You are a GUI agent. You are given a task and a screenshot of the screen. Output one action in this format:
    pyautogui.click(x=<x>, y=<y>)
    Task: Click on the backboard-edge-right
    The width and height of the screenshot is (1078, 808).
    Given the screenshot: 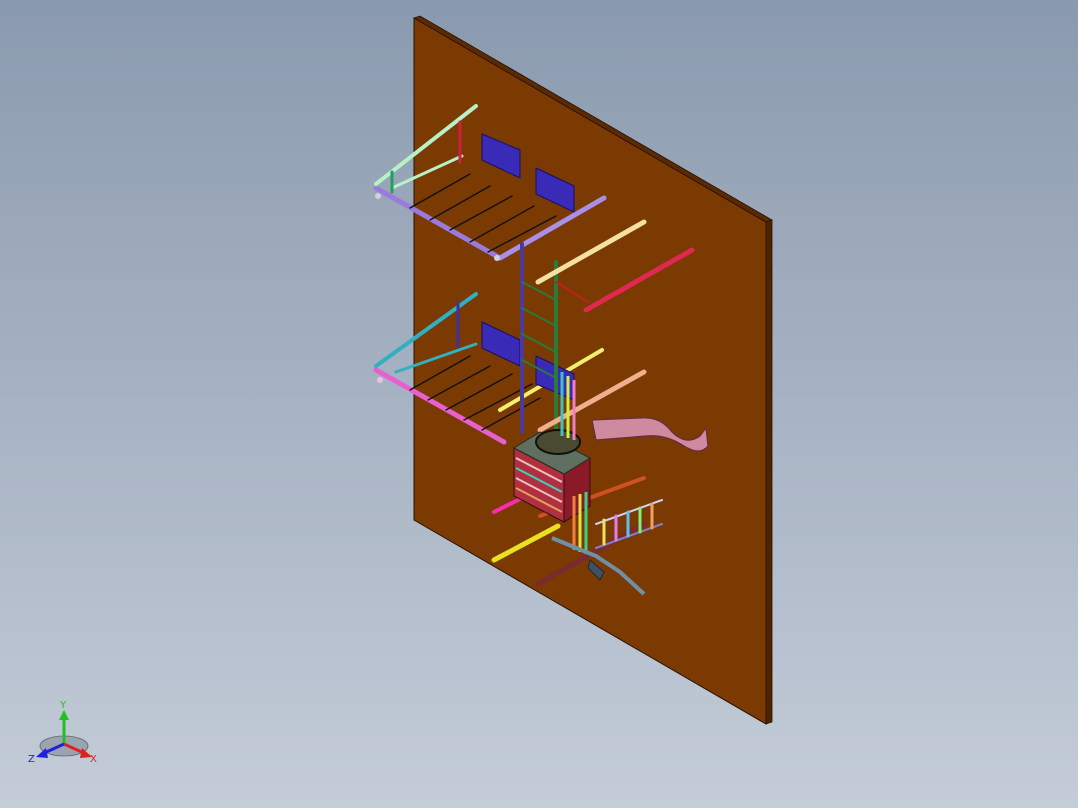 What is the action you would take?
    pyautogui.click(x=769, y=472)
    